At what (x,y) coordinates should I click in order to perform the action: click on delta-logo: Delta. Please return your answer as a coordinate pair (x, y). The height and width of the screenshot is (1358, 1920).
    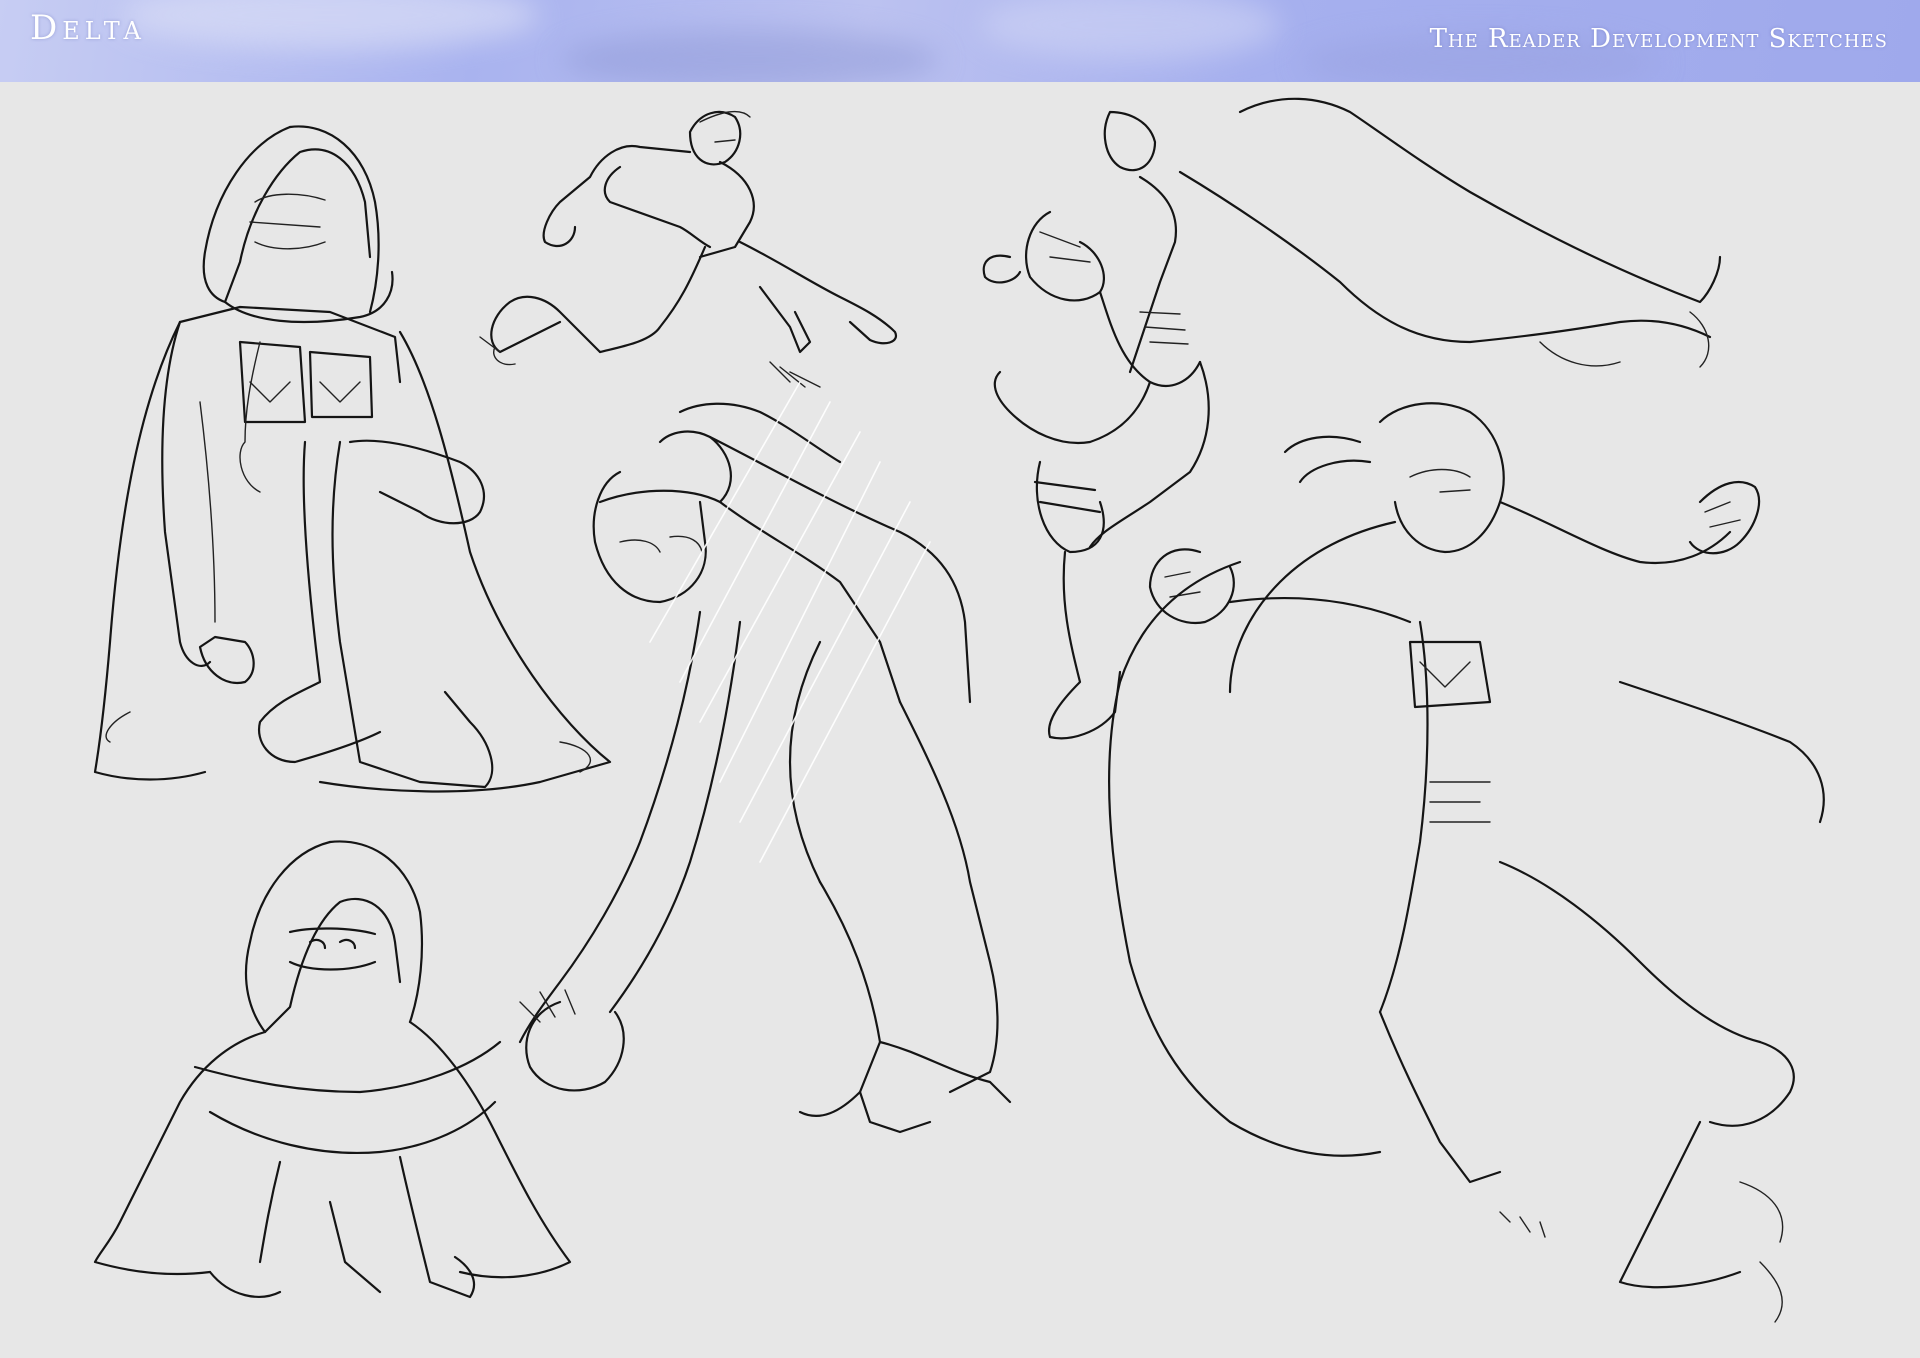
    Looking at the image, I should click on (88, 28).